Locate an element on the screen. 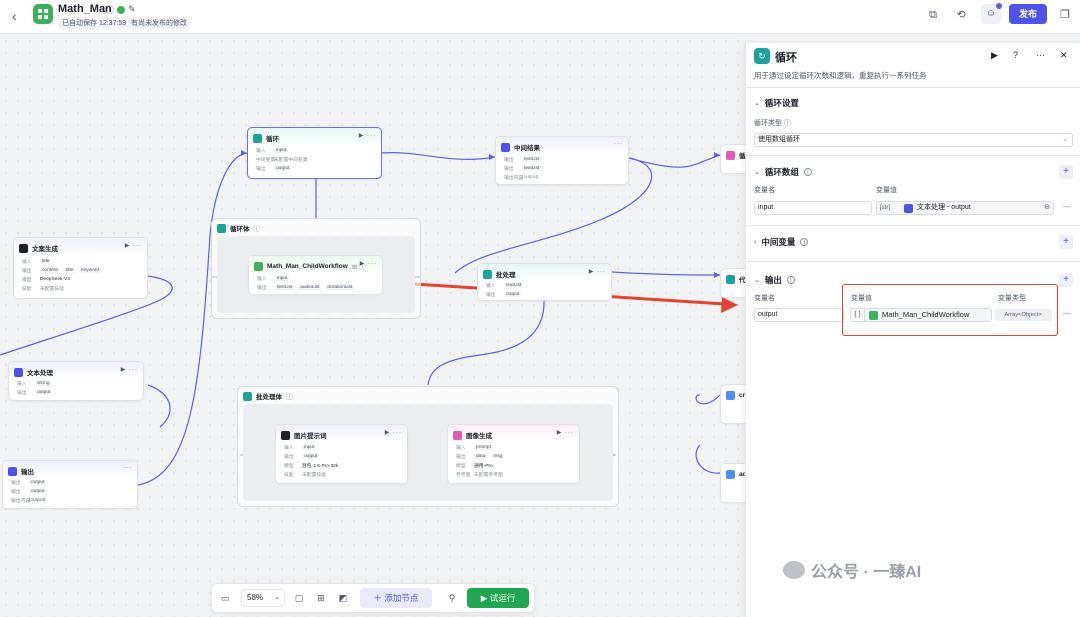 The width and height of the screenshot is (1080, 617). node-partial-code: 代 is located at coordinates (732, 283).